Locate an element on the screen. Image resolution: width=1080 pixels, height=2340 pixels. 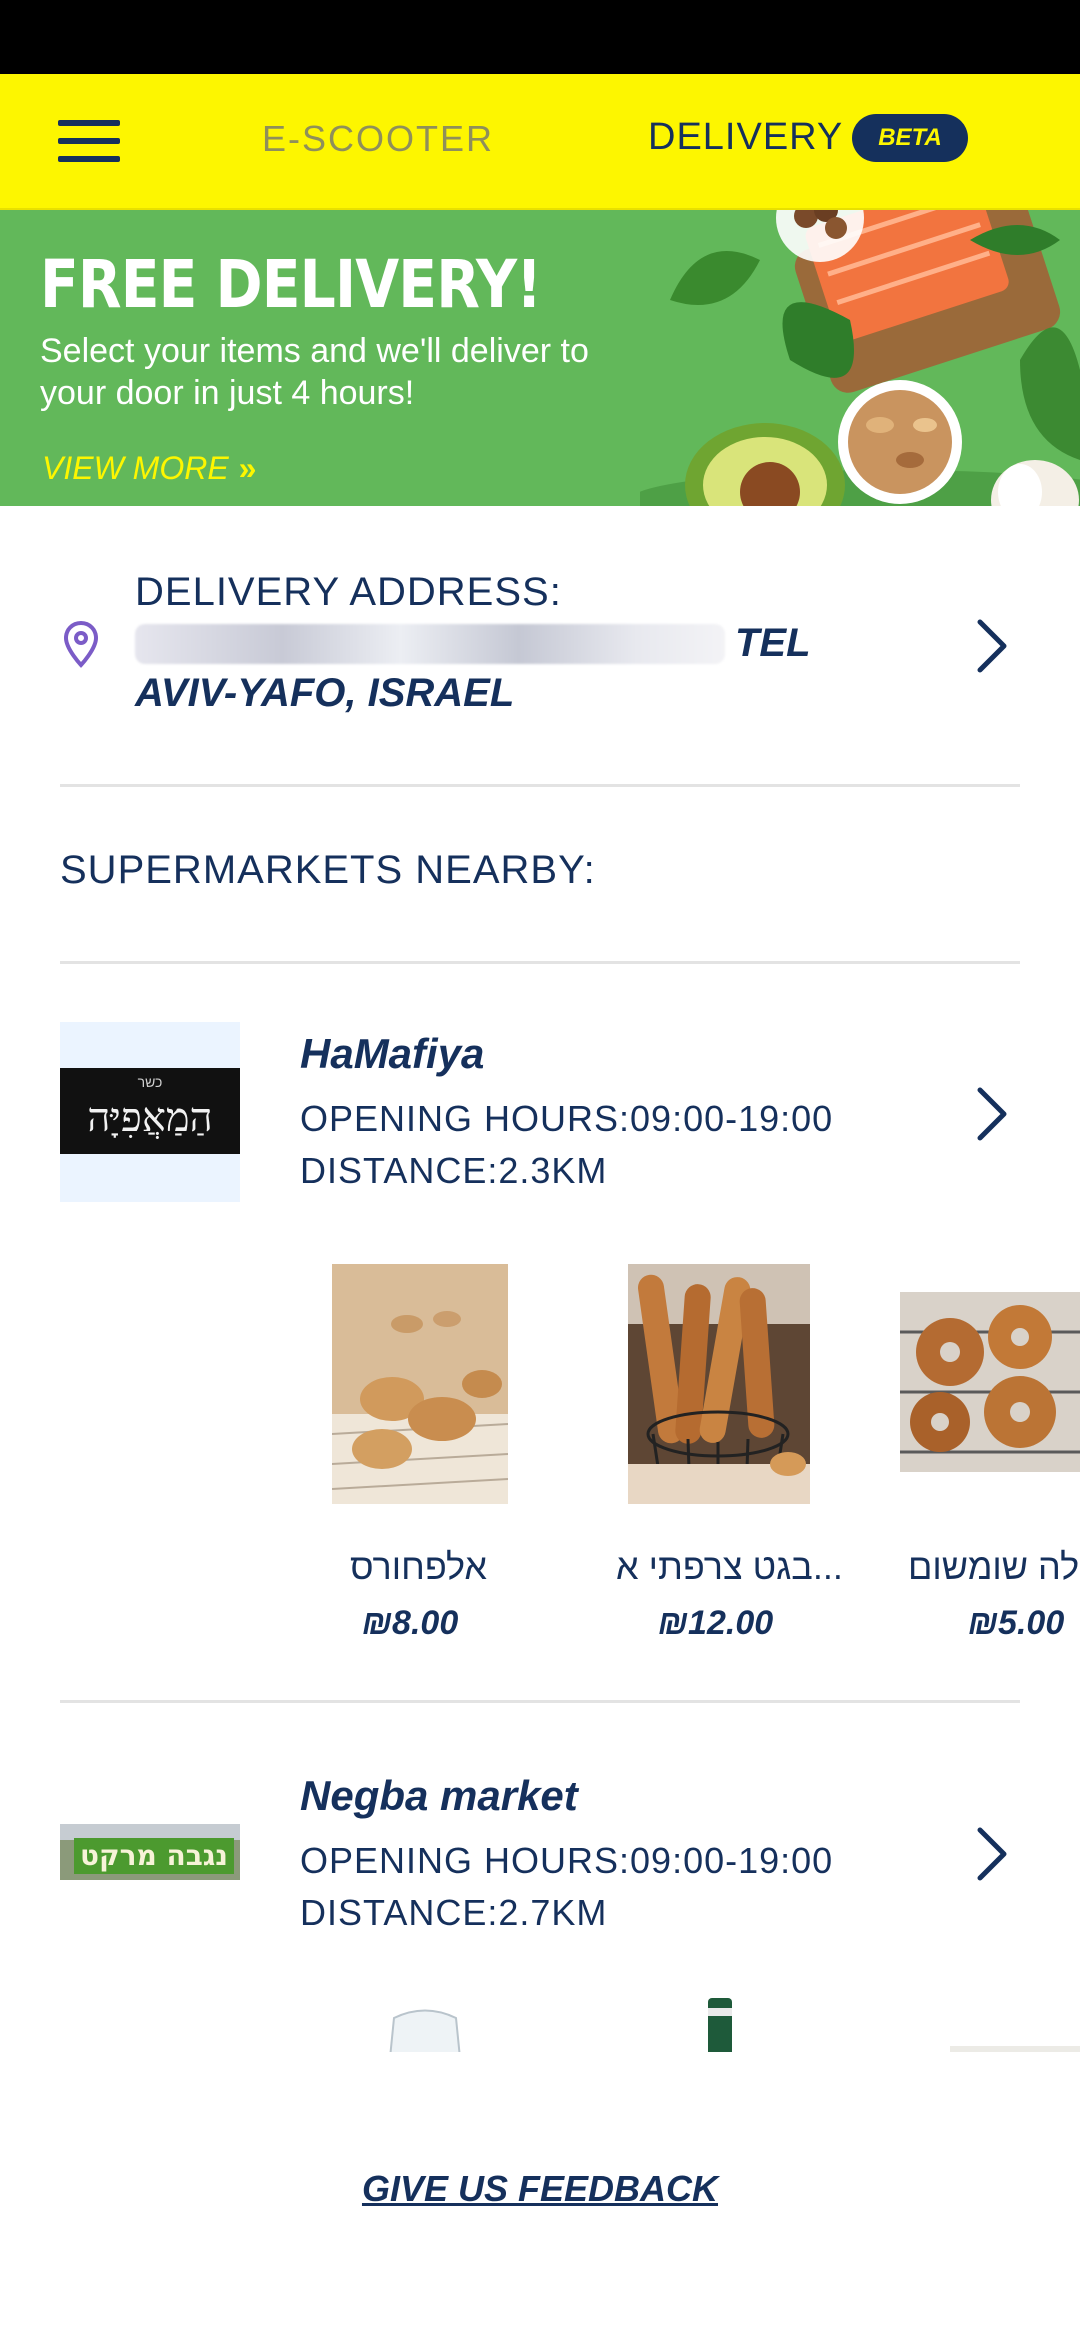
product-card: בגט צרפתי א... ₪12.00 is located at coordinates (729, 1464).